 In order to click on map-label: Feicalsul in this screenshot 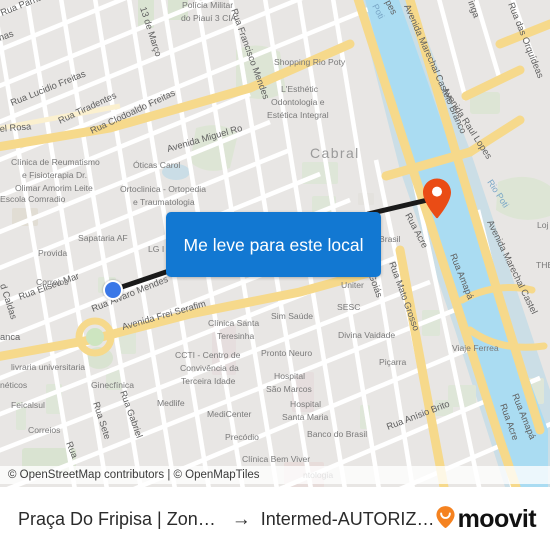, I will do `click(28, 405)`.